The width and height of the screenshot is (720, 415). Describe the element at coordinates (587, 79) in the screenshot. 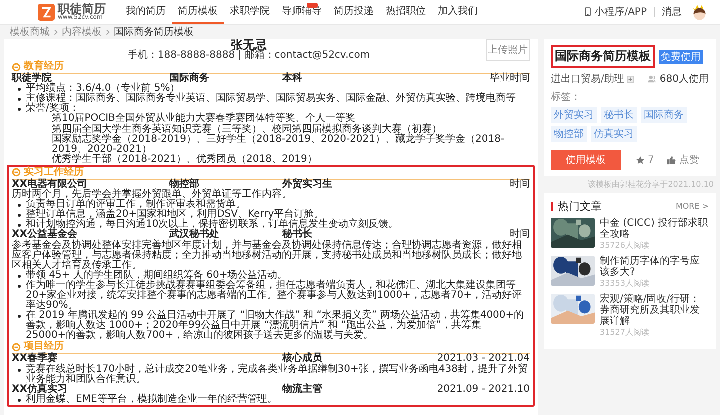

I see `category-label: 进出口贸易/助理` at that location.